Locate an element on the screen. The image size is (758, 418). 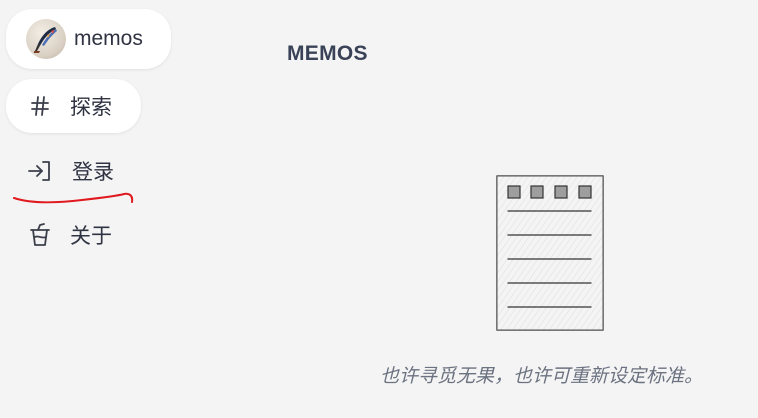
sidebar-item-explore: 探索 is located at coordinates (73, 106).